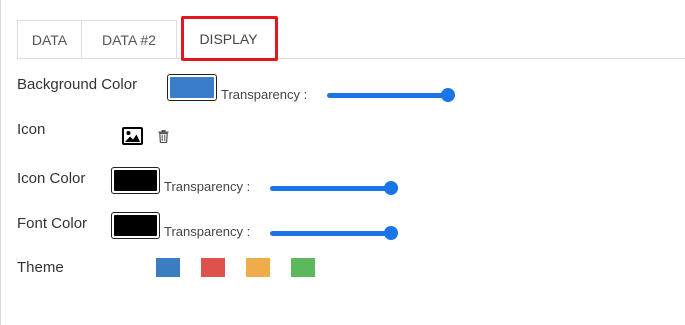 The height and width of the screenshot is (325, 685). I want to click on icon-transparency-label: Transparency :, so click(207, 186).